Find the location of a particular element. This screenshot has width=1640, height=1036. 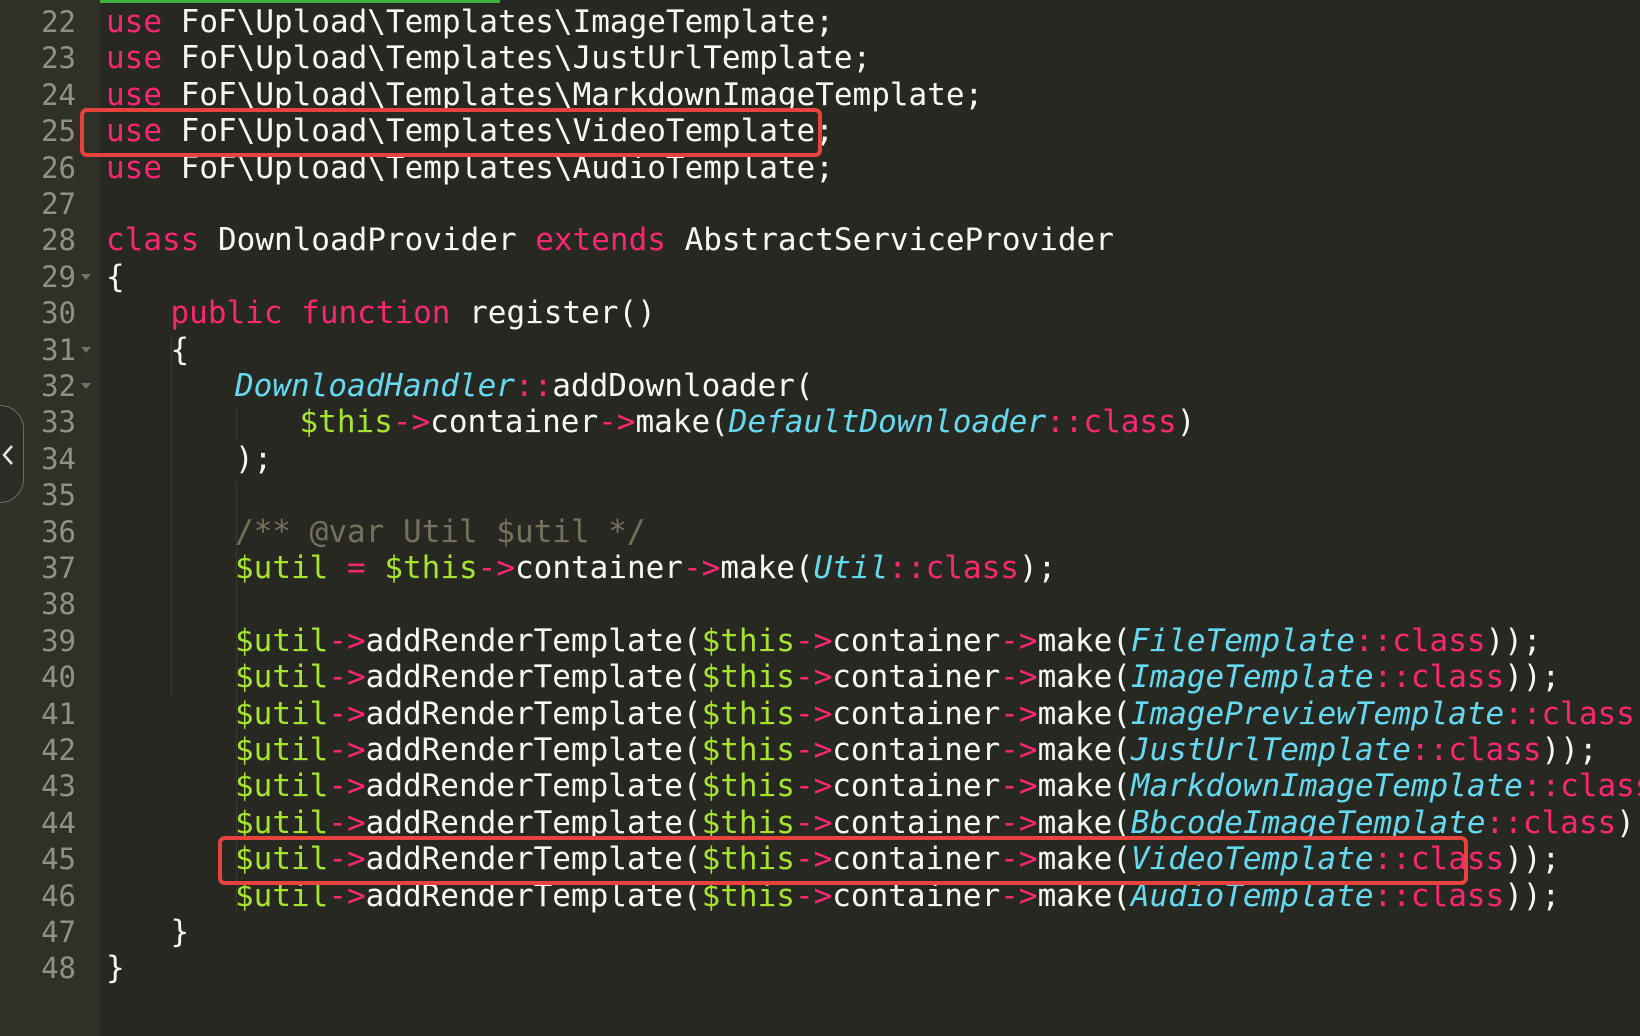

code-line: /** @var Util $util */ is located at coordinates (440, 532).